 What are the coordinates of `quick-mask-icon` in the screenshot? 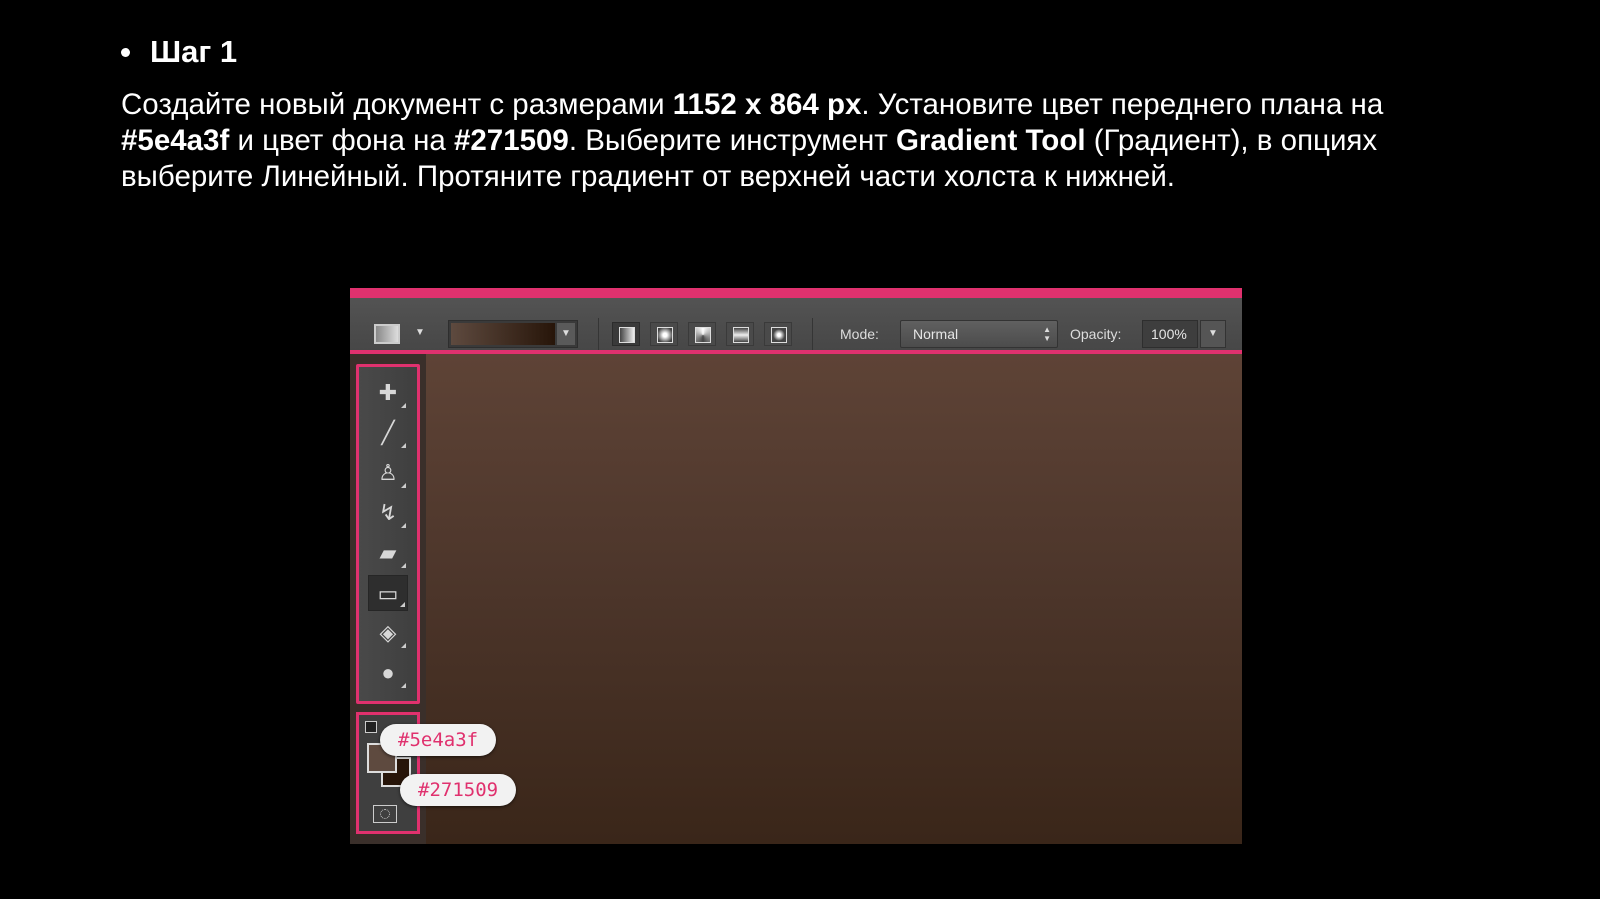 It's located at (385, 814).